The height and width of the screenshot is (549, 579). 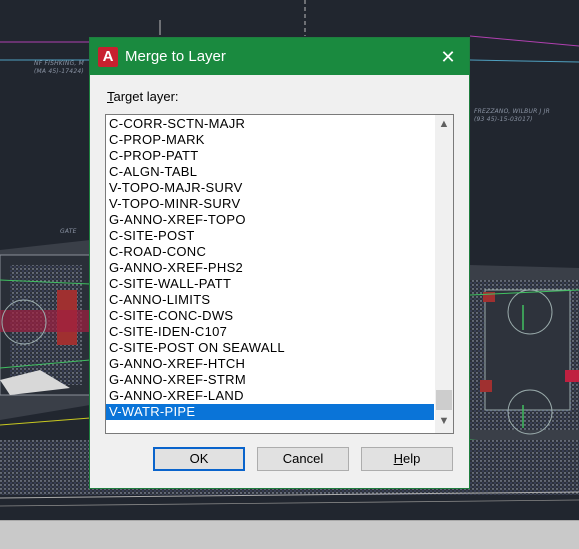 I want to click on scroll-thumb, so click(x=444, y=400).